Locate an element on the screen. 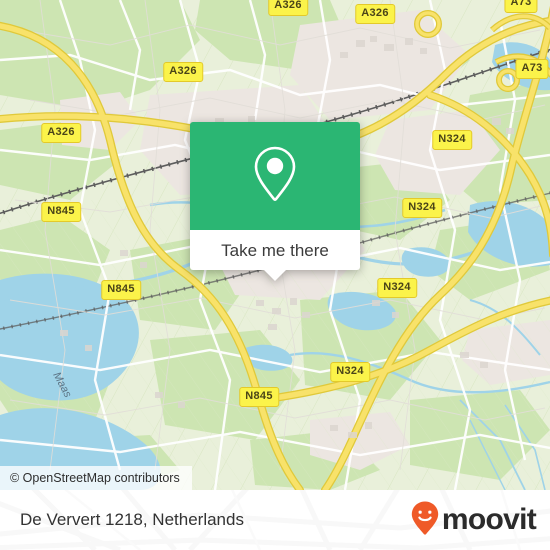 The width and height of the screenshot is (550, 550). poi-card-action-area: Take me there is located at coordinates (275, 255).